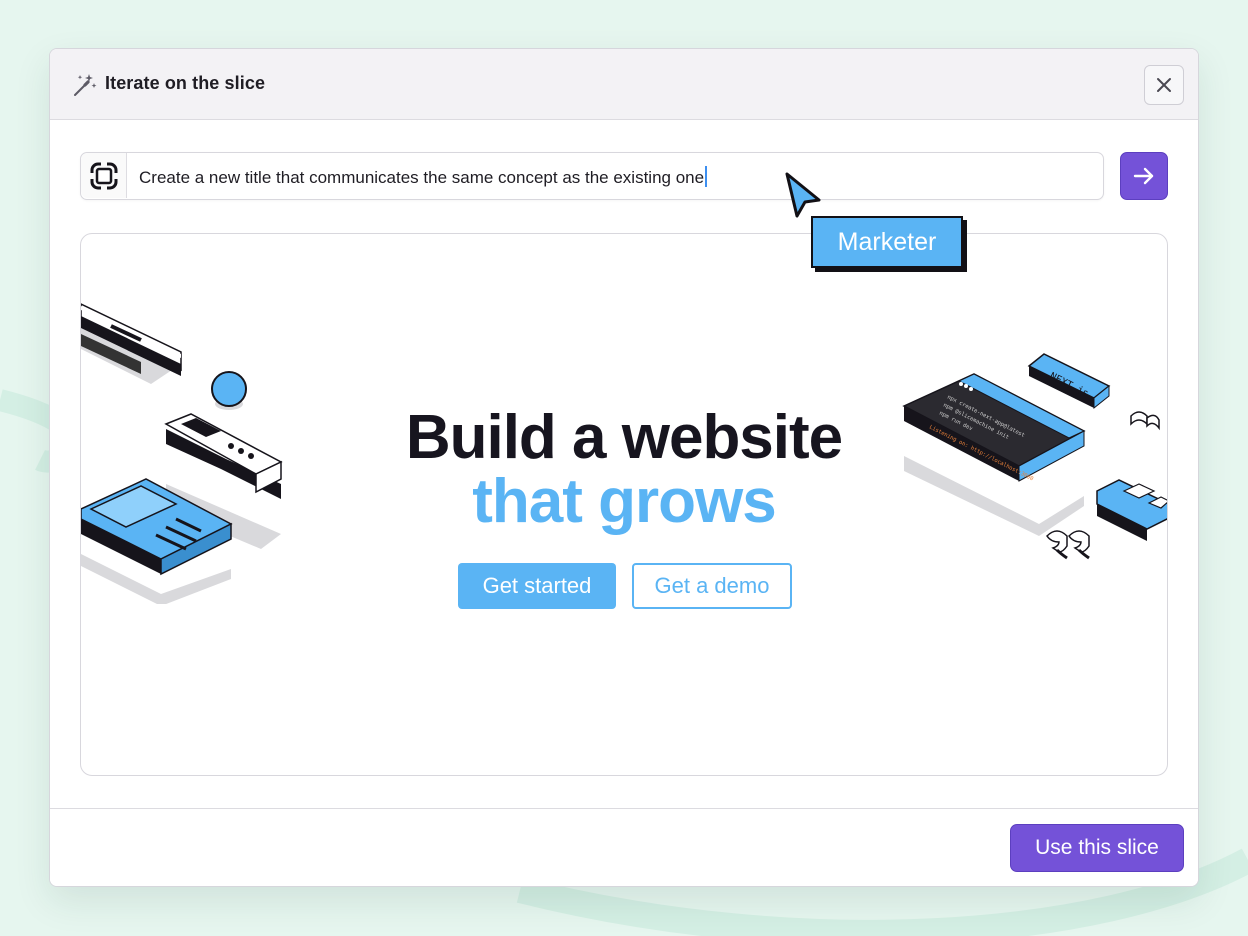 This screenshot has width=1248, height=936. Describe the element at coordinates (104, 175) in the screenshot. I see `prismic-logo-icon` at that location.